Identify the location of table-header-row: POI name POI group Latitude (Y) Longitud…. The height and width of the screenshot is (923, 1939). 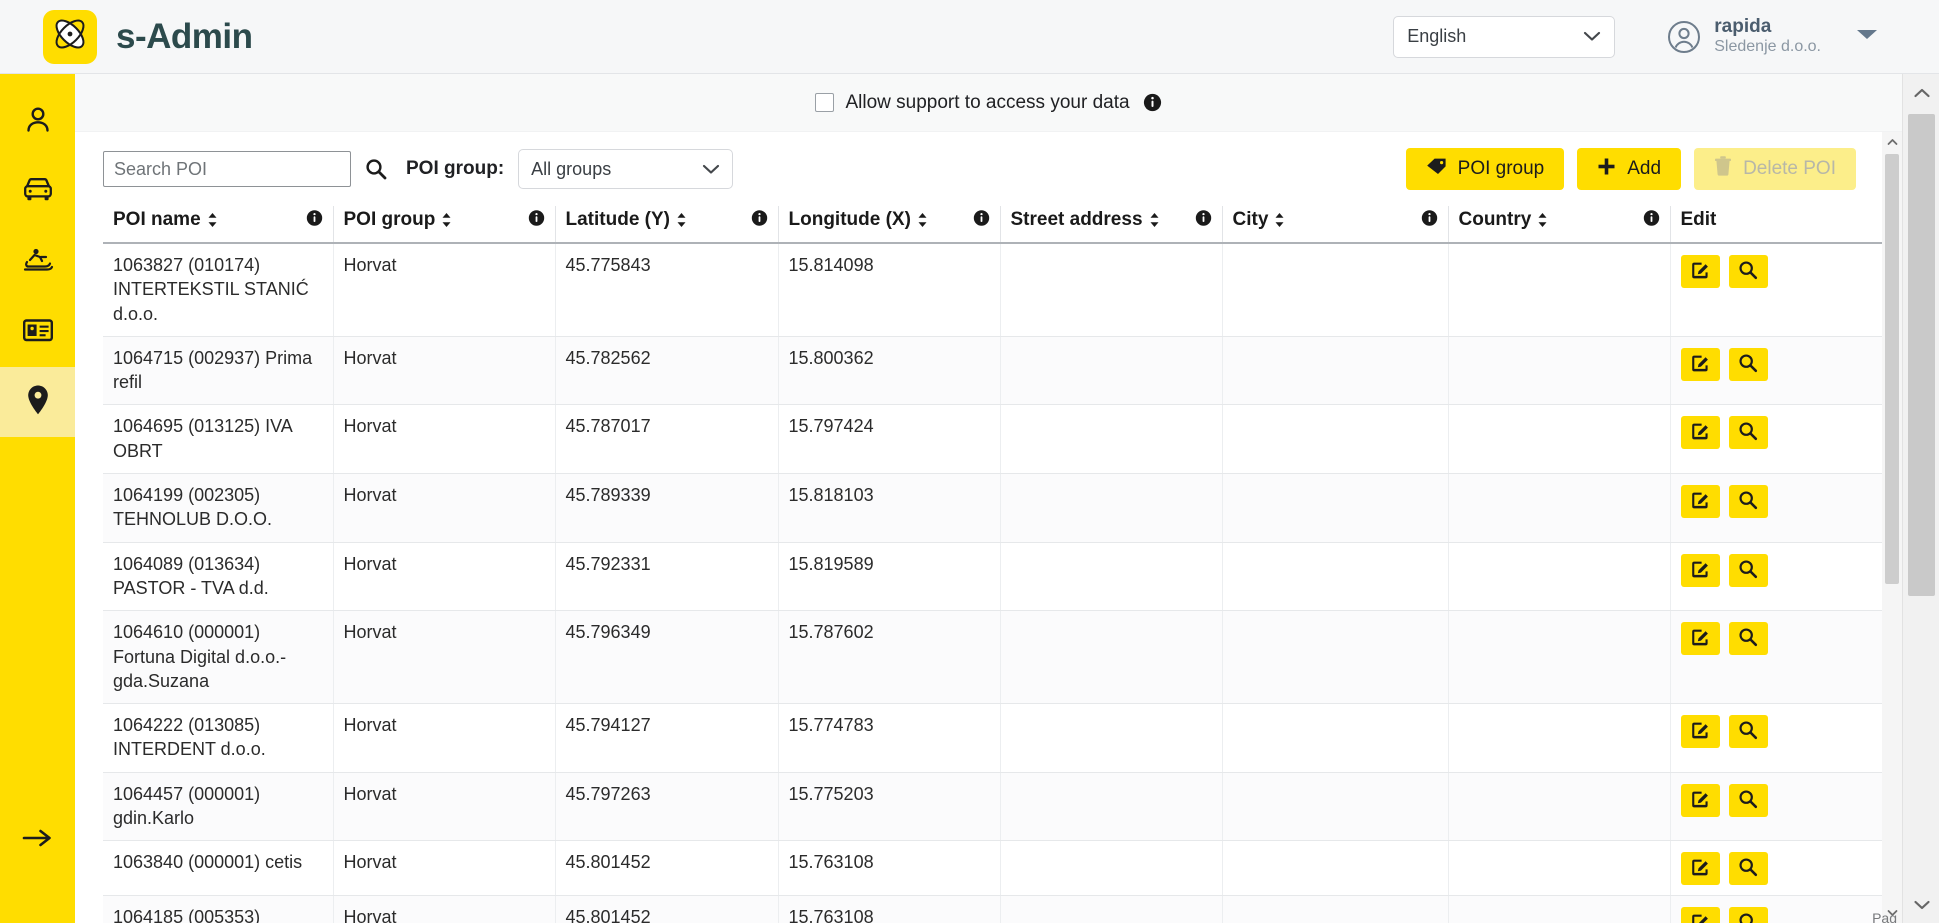
(998, 225).